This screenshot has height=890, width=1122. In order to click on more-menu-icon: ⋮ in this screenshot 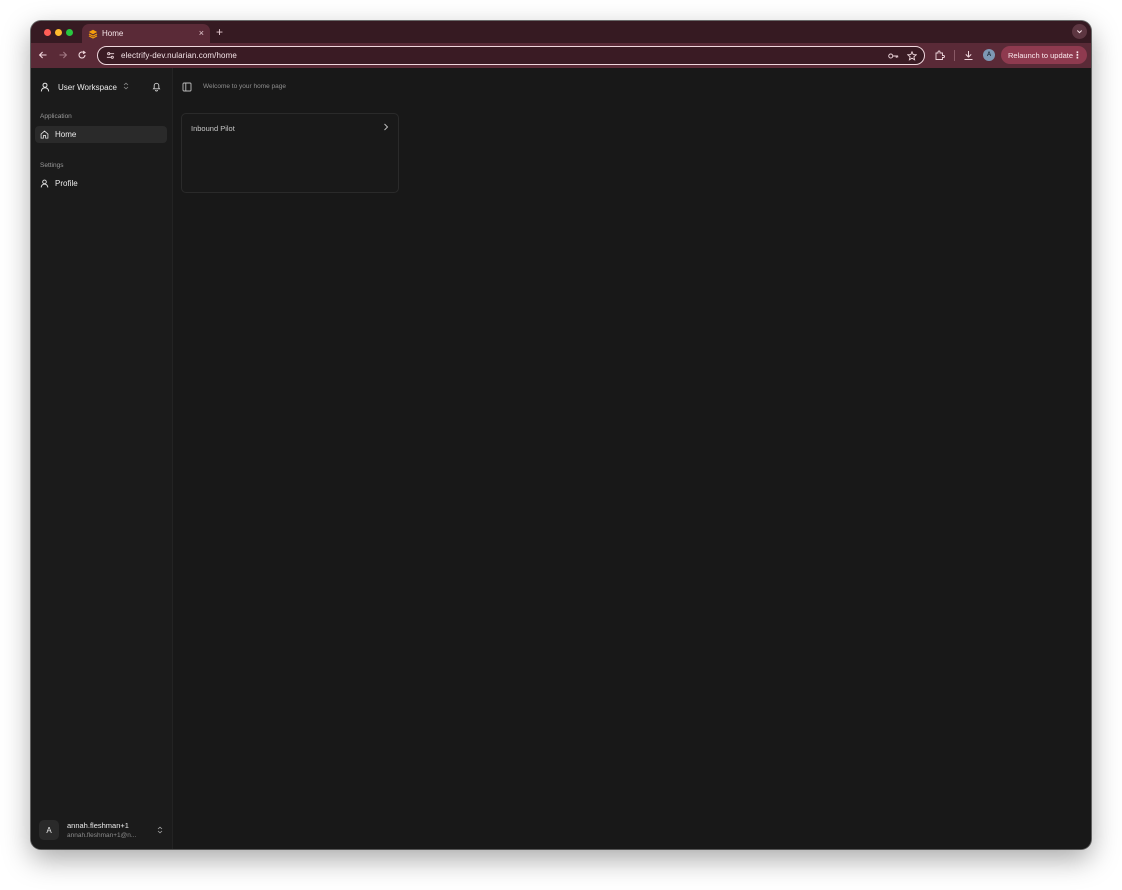, I will do `click(1077, 55)`.